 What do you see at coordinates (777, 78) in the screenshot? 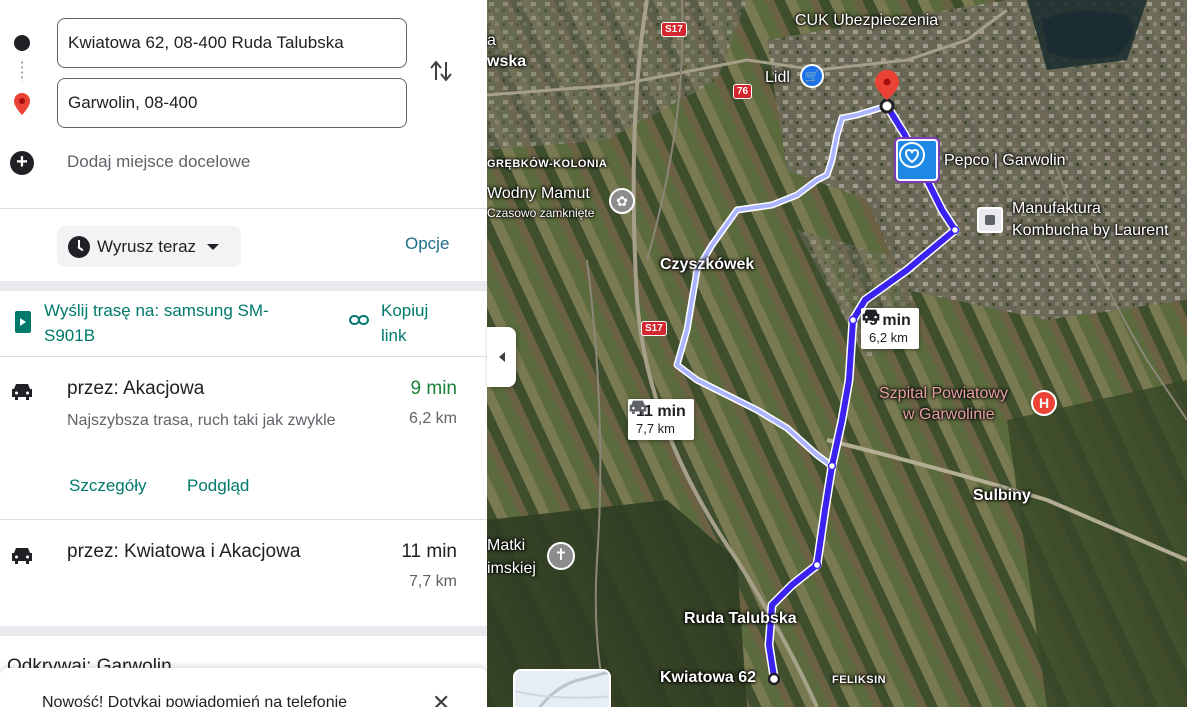
I see `poi-label: Lidl` at bounding box center [777, 78].